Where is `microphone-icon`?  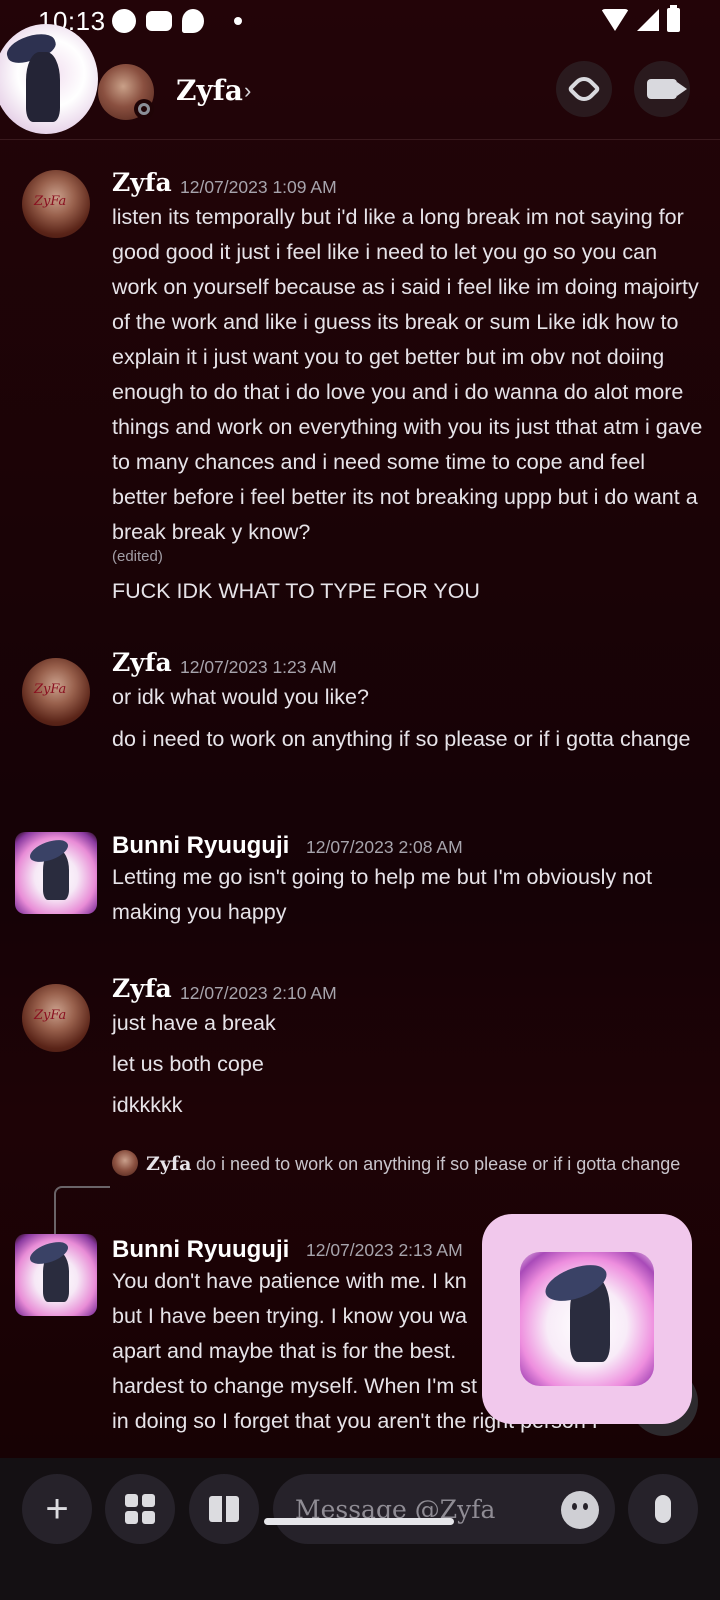 microphone-icon is located at coordinates (663, 1509).